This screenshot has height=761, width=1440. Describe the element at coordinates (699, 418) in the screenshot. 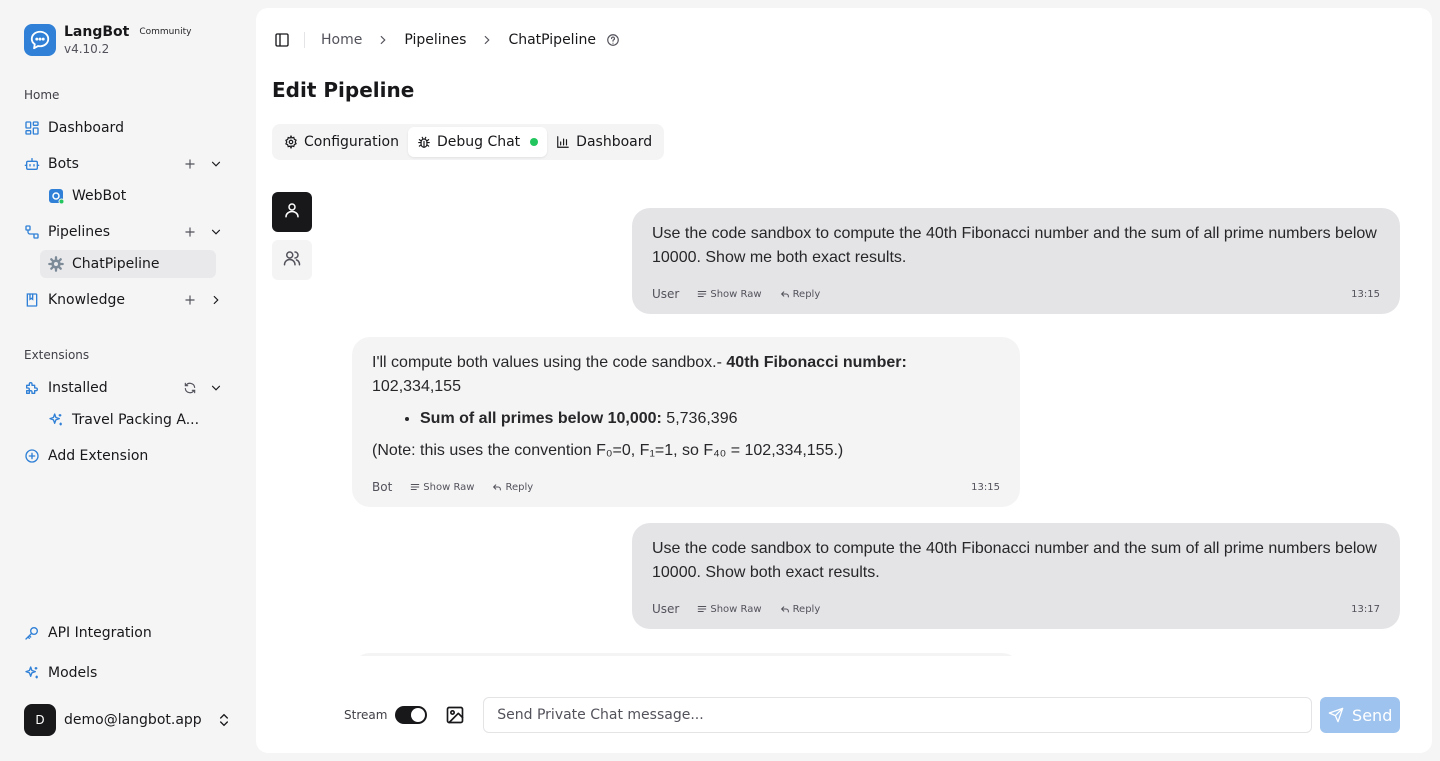

I see `prime-value: 5,736,396` at that location.